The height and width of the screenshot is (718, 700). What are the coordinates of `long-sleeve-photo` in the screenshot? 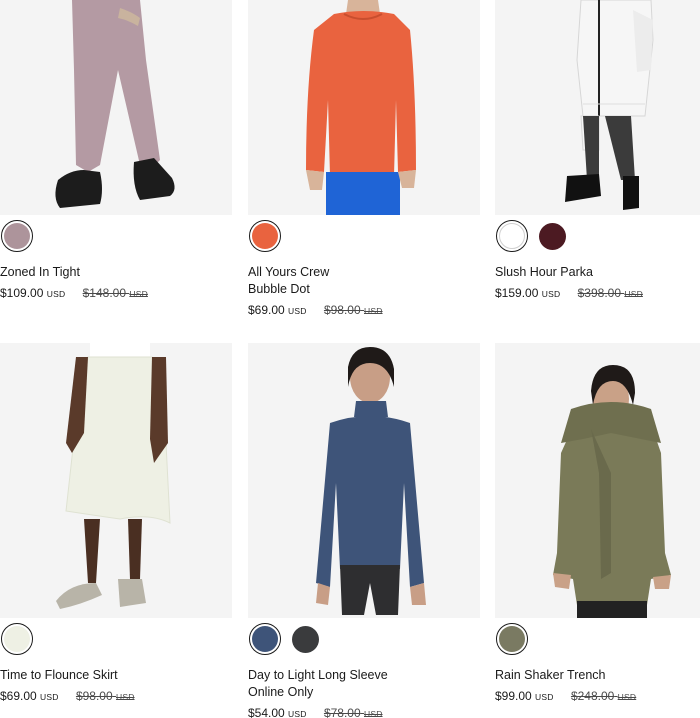 It's located at (364, 480).